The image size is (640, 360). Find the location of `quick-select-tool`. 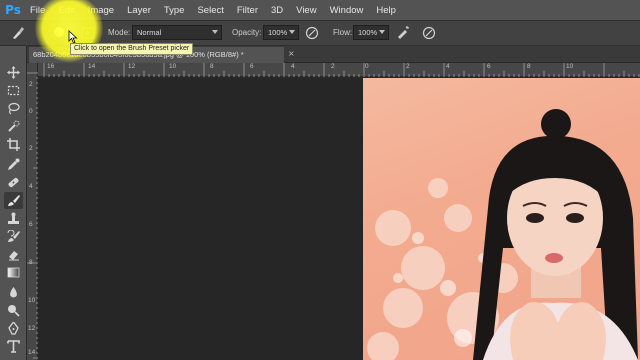

quick-select-tool is located at coordinates (13, 126).